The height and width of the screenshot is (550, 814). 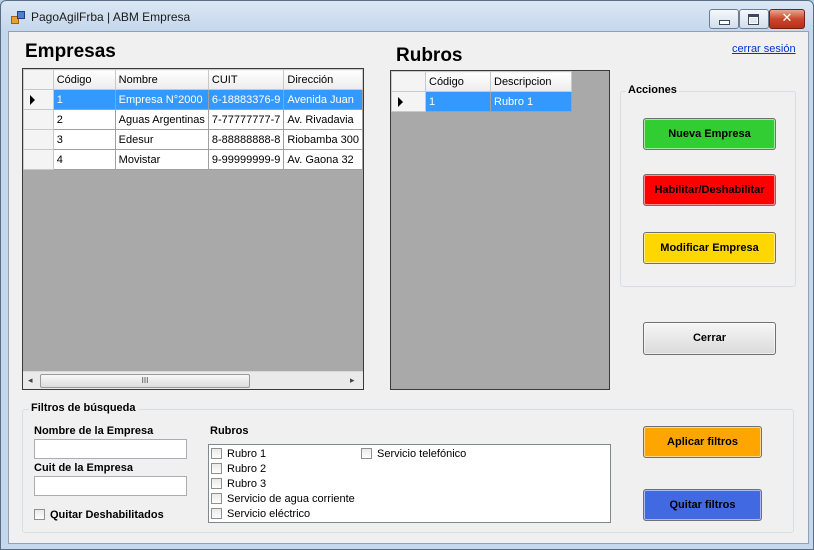 What do you see at coordinates (246, 99) in the screenshot?
I see `cell-cuit: 6-18883376-9` at bounding box center [246, 99].